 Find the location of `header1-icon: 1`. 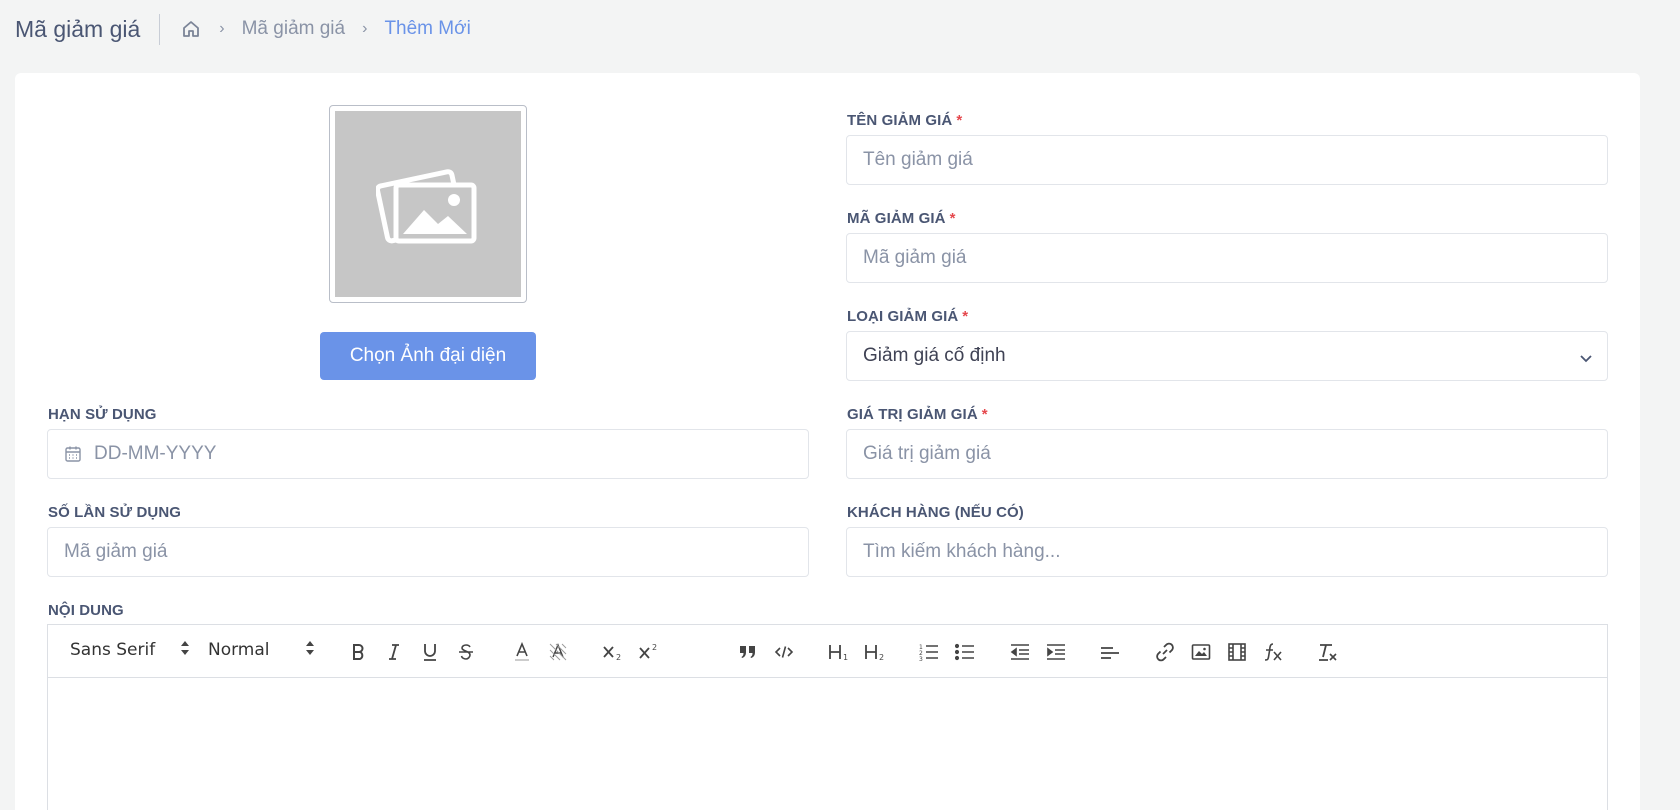

header1-icon: 1 is located at coordinates (839, 652).